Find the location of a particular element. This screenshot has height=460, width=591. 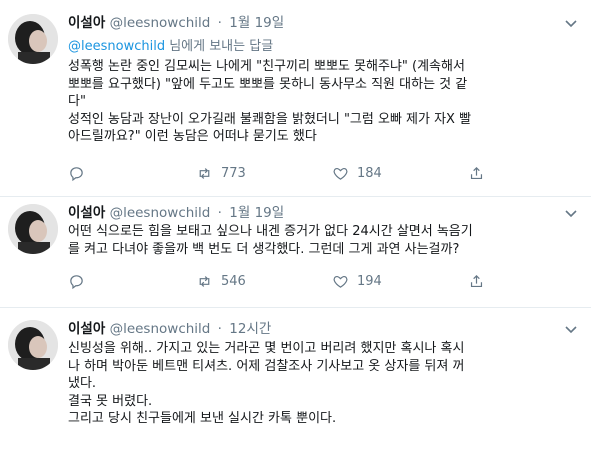

like-count: 194 is located at coordinates (369, 281).